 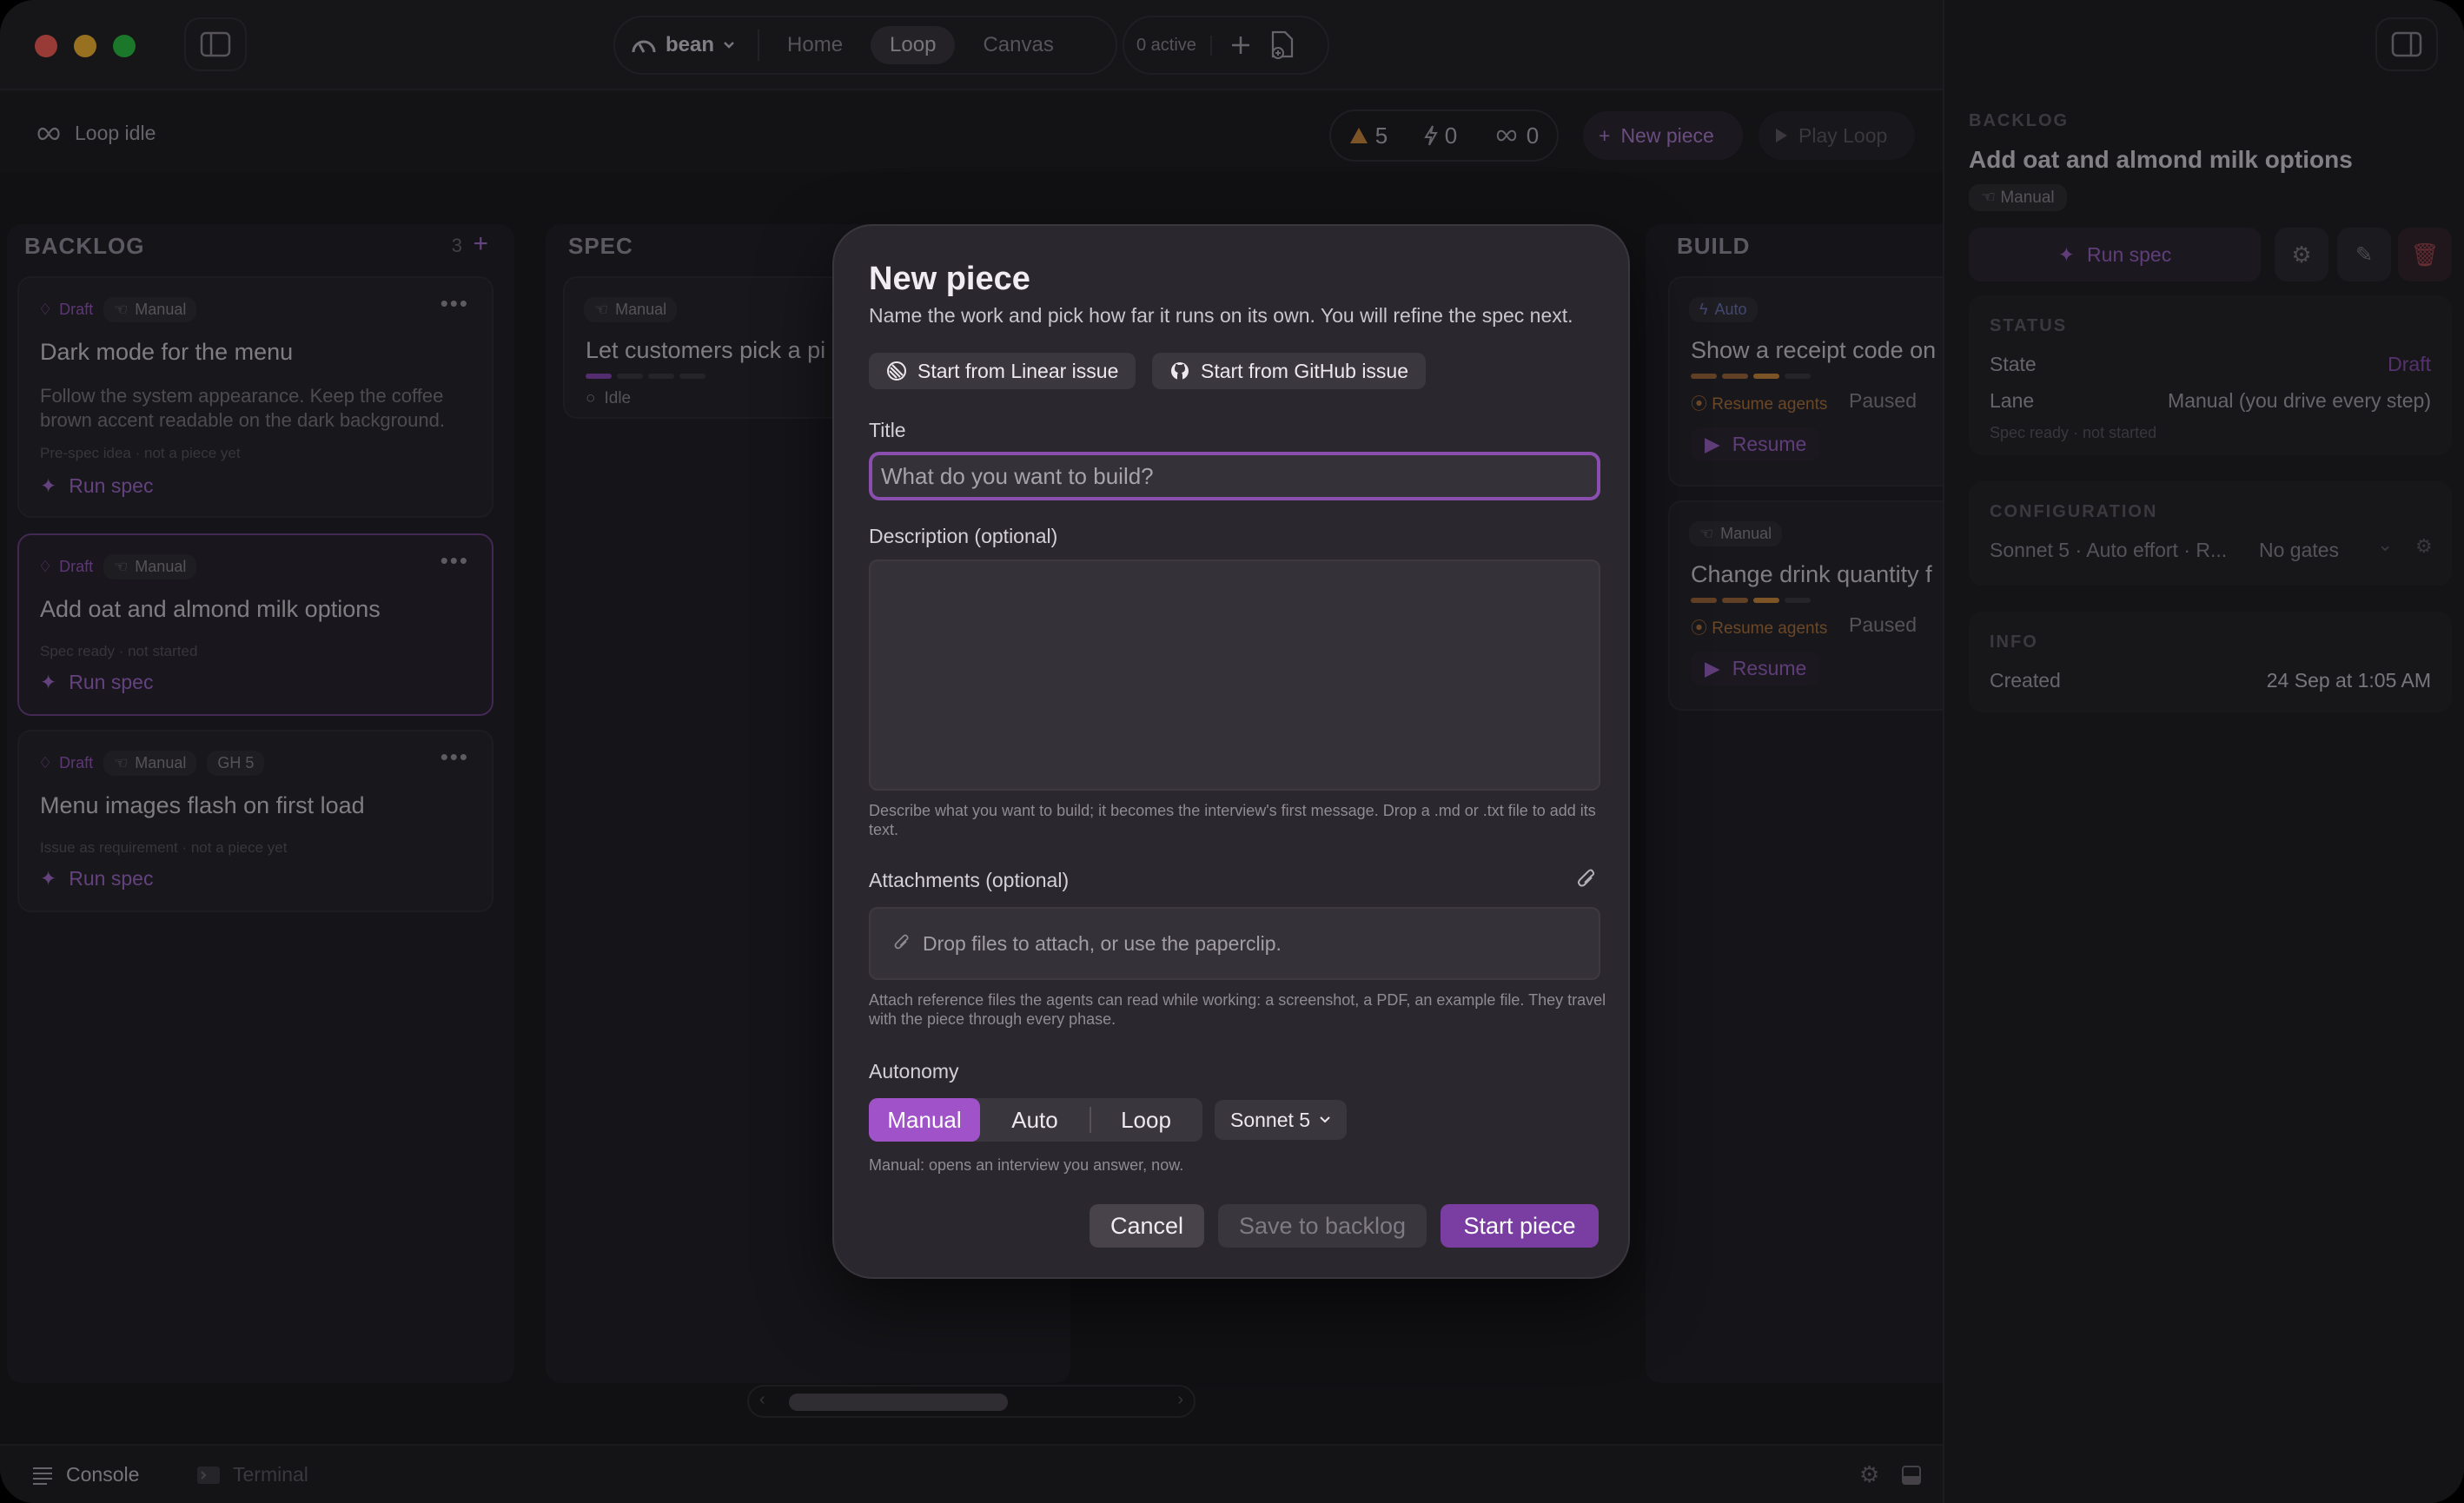 What do you see at coordinates (949, 279) in the screenshot?
I see `dialog-title: New piece` at bounding box center [949, 279].